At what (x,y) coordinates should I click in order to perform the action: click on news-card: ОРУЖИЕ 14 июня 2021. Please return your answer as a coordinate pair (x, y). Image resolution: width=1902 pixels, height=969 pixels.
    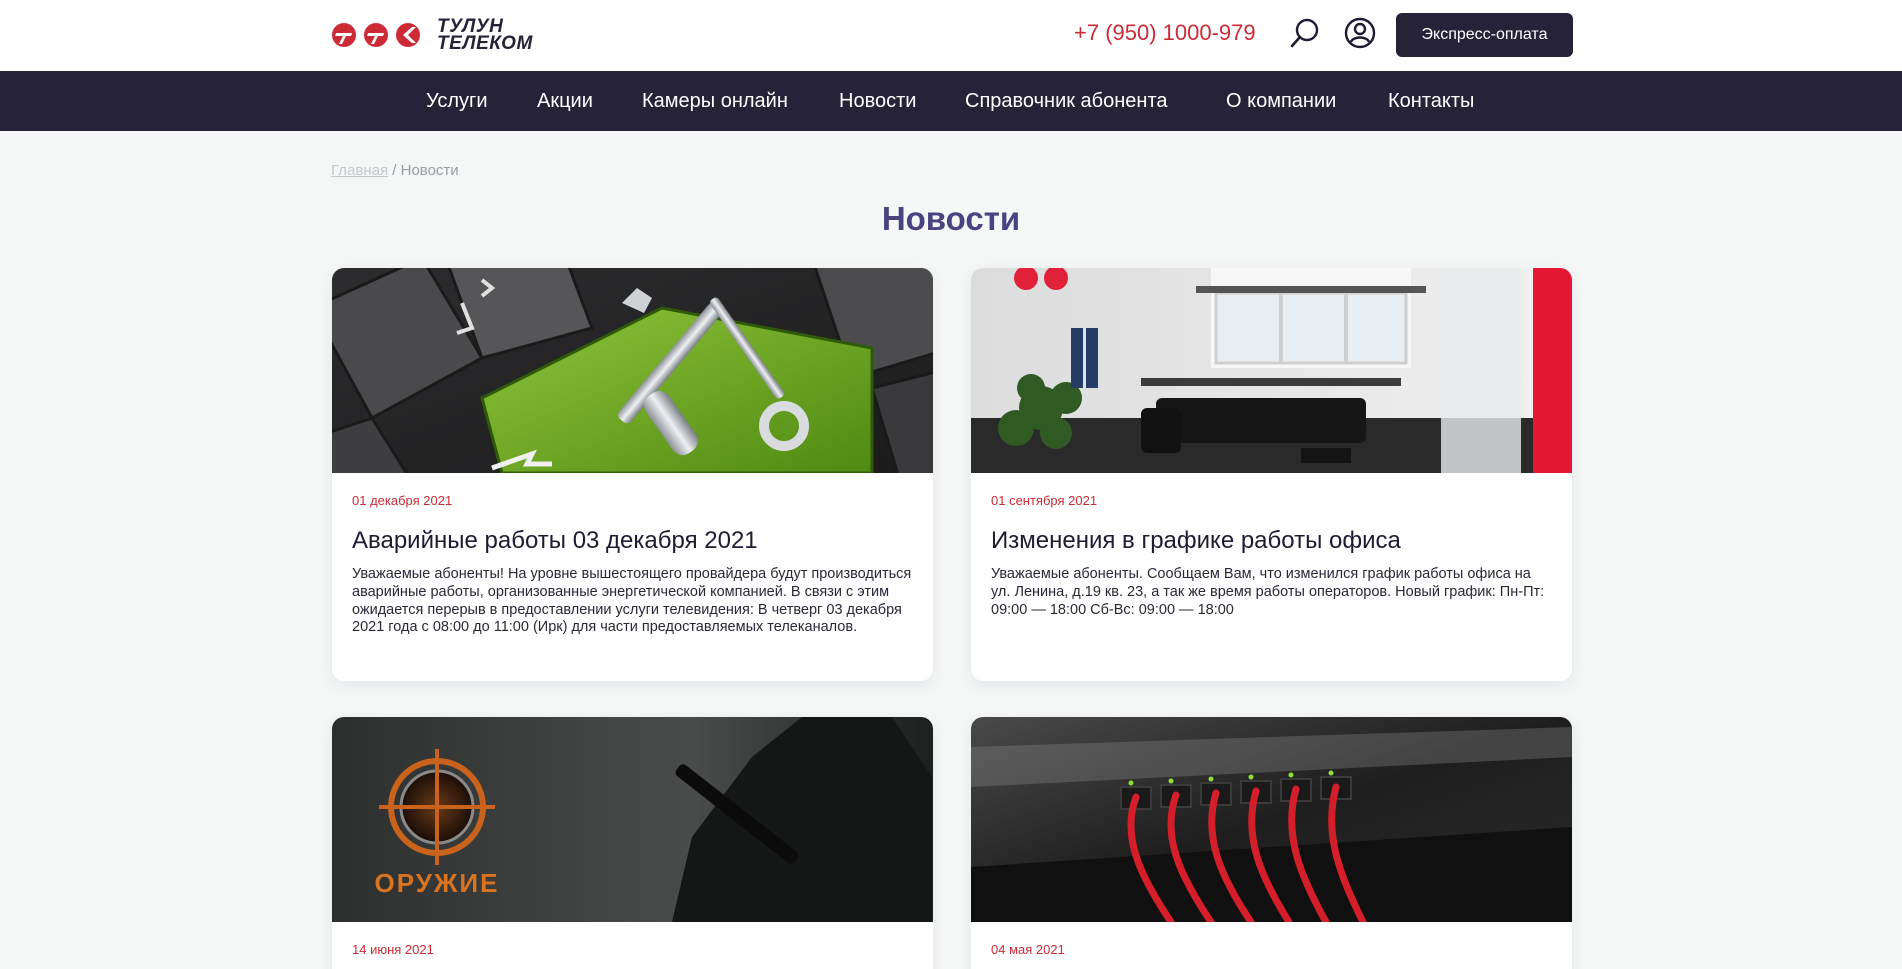
    Looking at the image, I should click on (632, 843).